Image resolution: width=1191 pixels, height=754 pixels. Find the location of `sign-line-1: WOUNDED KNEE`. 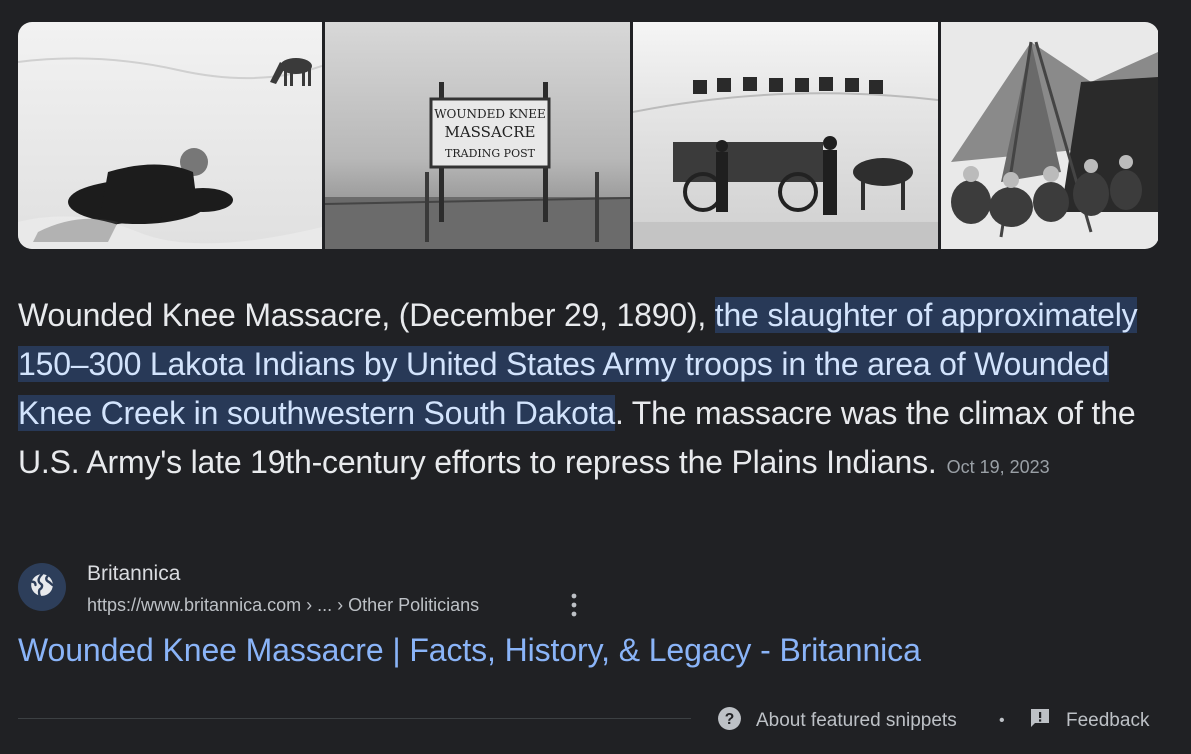

sign-line-1: WOUNDED KNEE is located at coordinates (490, 114).